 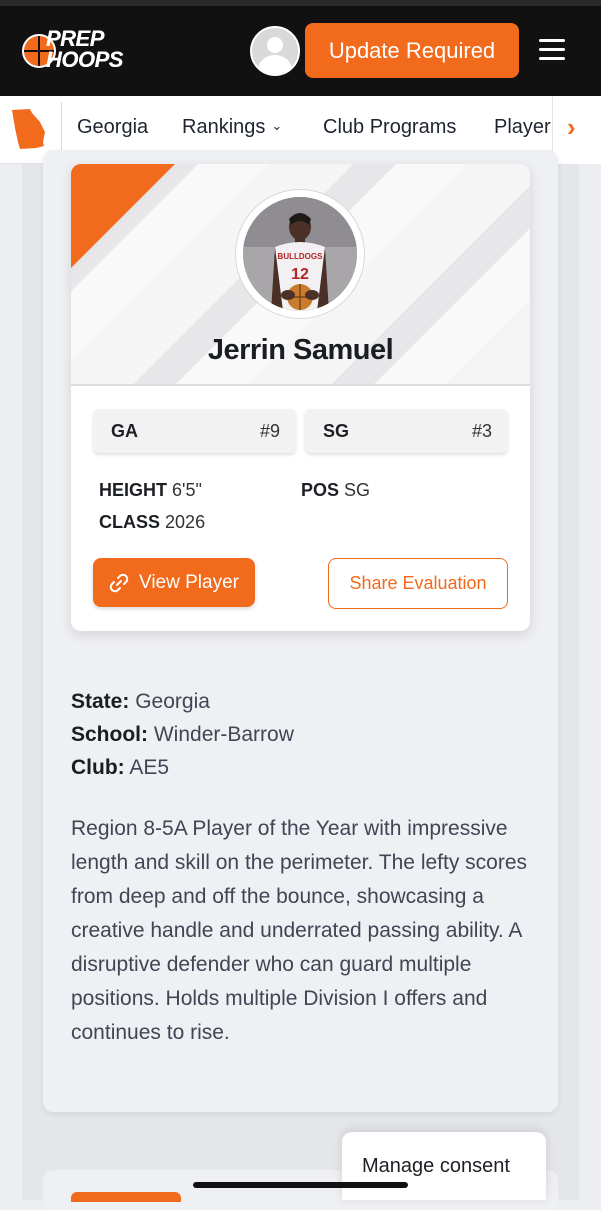 I want to click on home-indicator, so click(x=300, y=1185).